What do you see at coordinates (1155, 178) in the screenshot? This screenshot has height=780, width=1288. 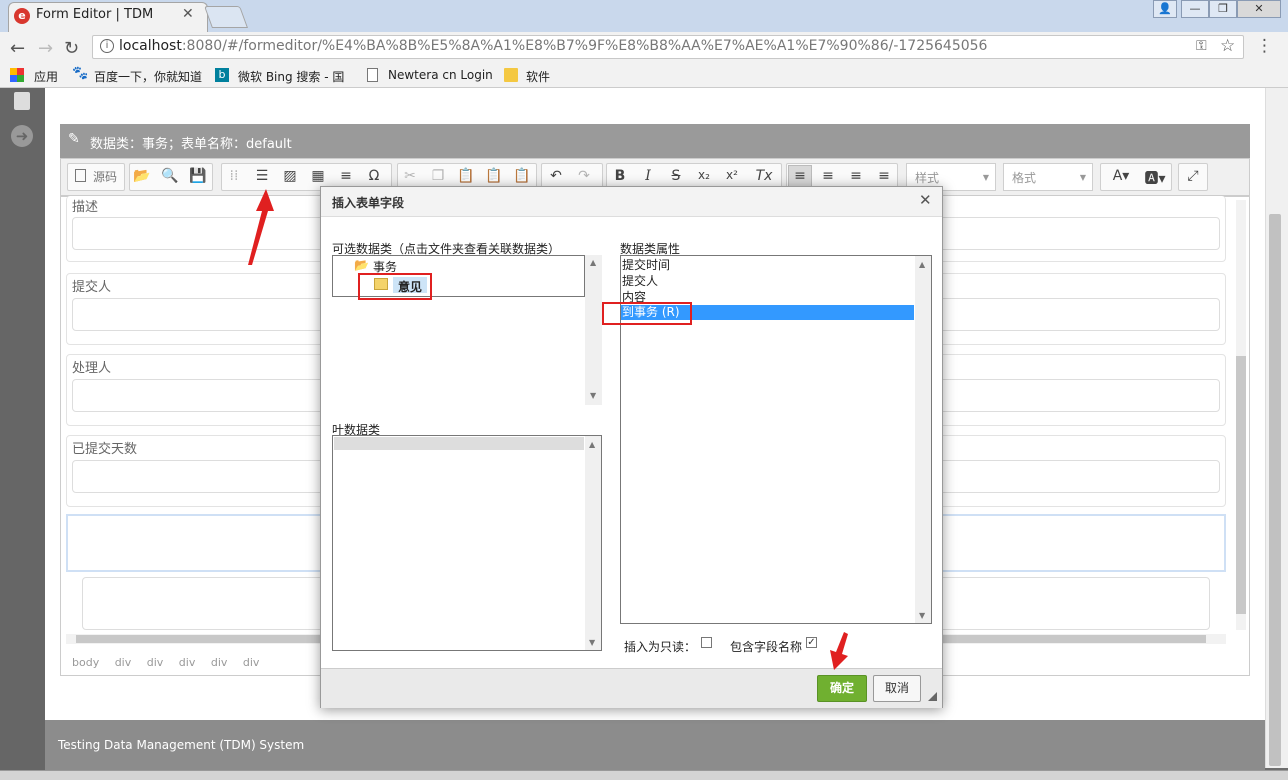 I see `bg-color-icon: 🅰▾` at bounding box center [1155, 178].